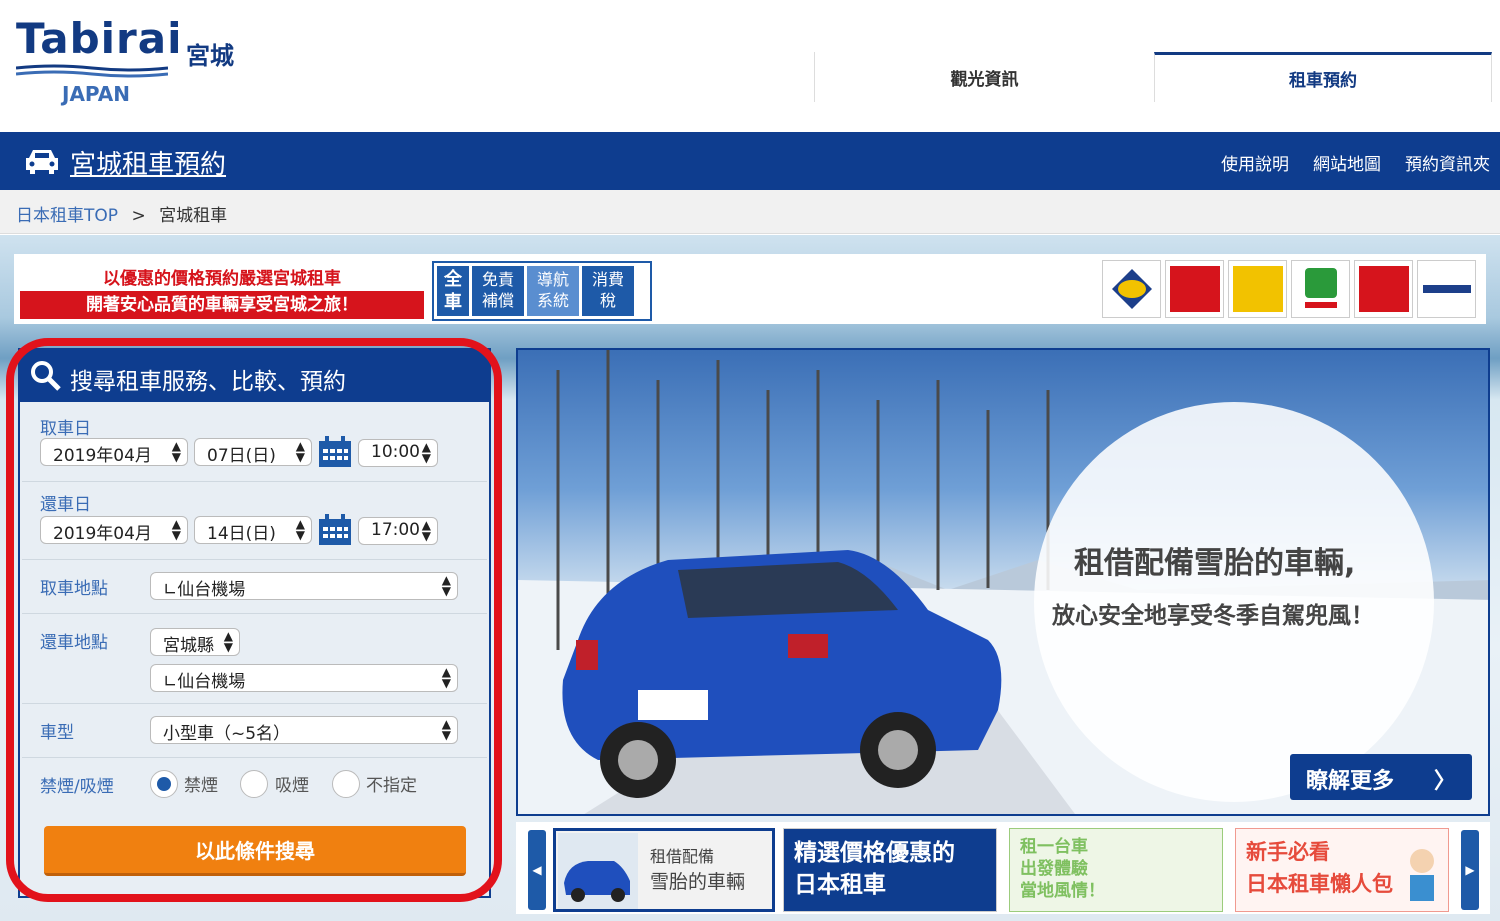 This screenshot has width=1500, height=921. I want to click on pickup-place-row: 取車地點 ∟仙台機場 ▲ ▼, so click(254, 587).